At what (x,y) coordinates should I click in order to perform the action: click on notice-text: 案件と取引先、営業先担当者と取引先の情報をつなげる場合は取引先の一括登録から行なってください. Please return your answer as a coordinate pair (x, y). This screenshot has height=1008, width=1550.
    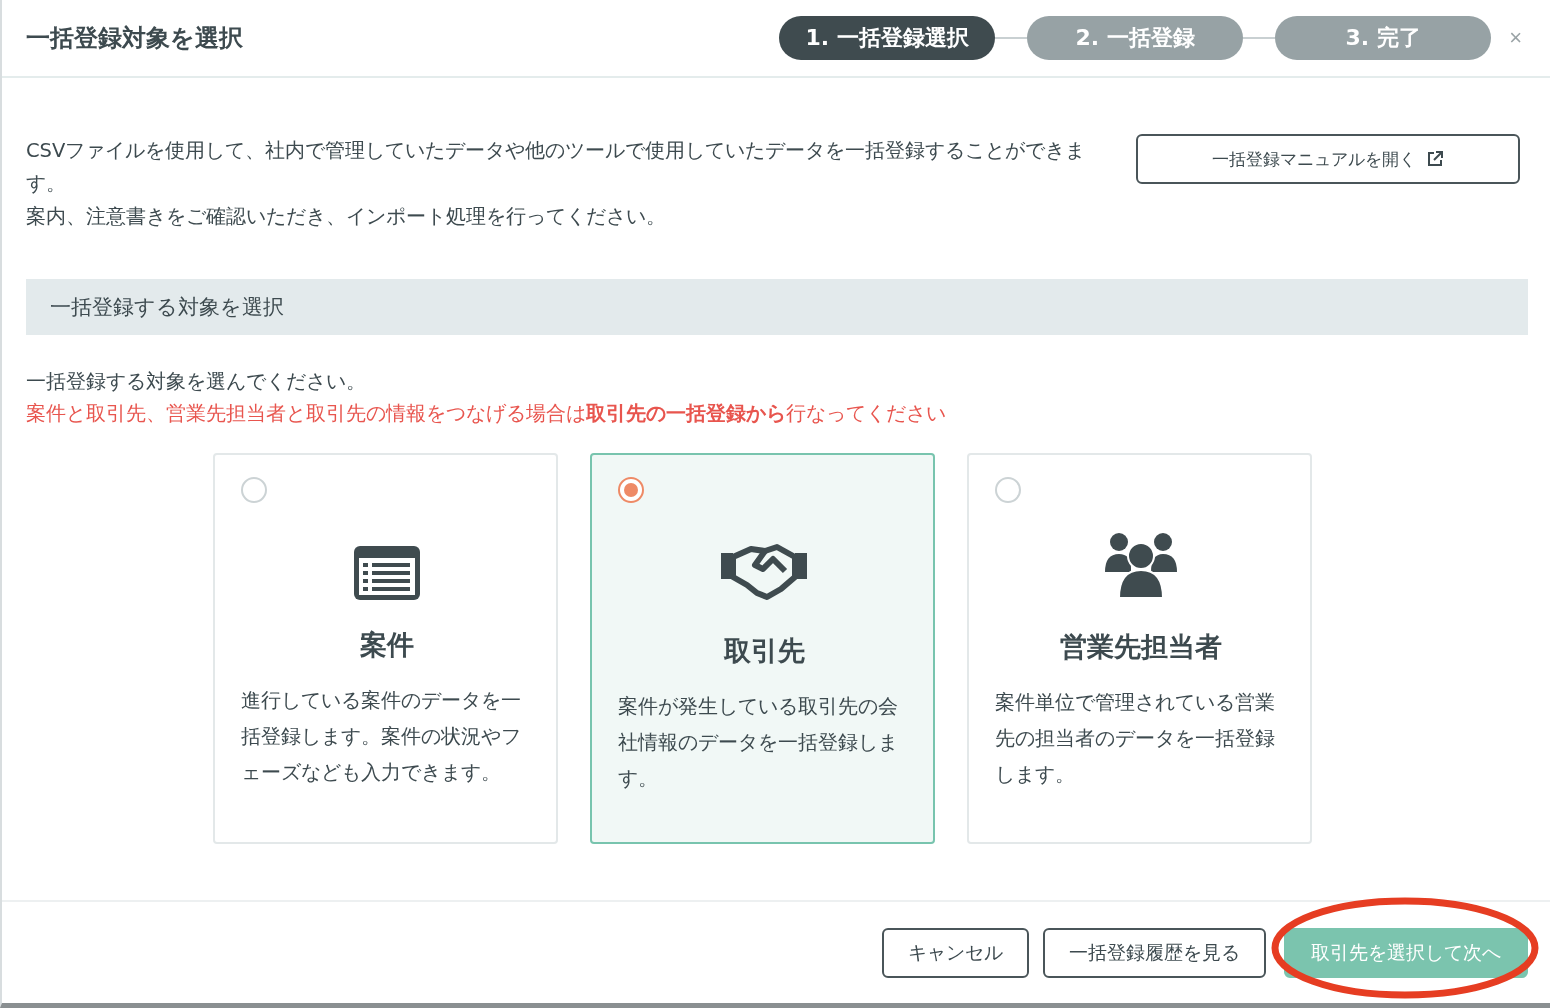
    Looking at the image, I should click on (486, 413).